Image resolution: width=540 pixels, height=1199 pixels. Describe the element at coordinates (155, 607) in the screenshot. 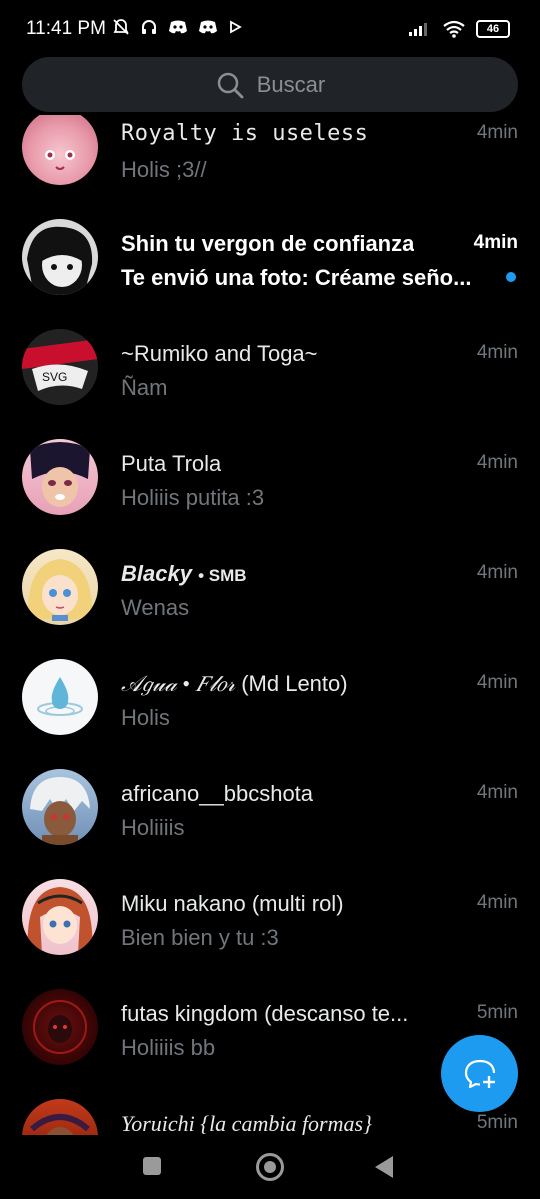

I see `conversation-preview: Wenas` at that location.